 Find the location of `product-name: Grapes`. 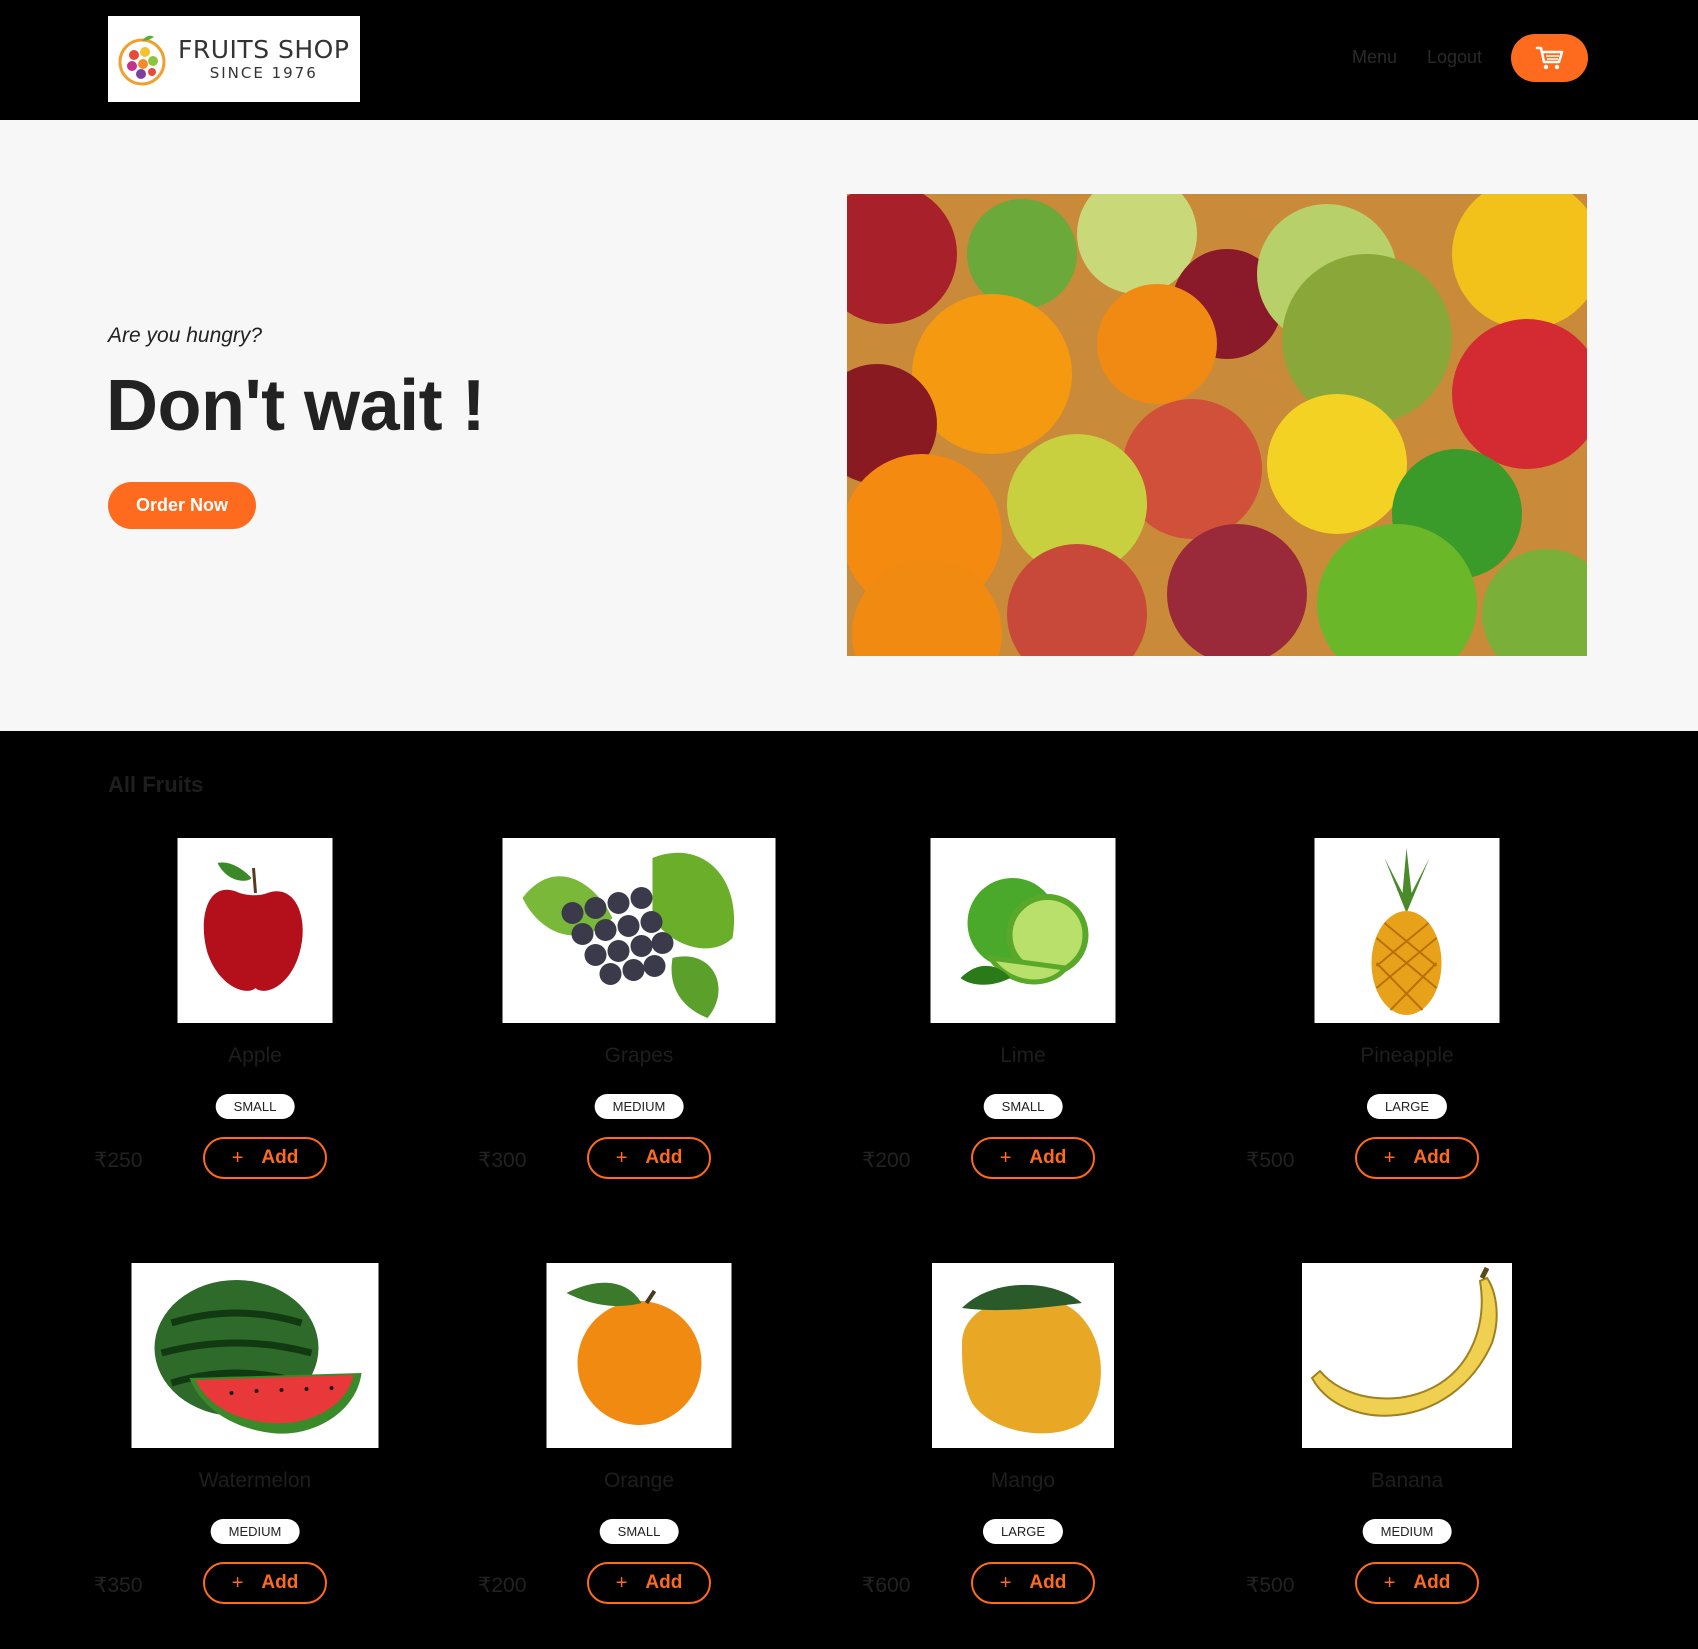

product-name: Grapes is located at coordinates (639, 1055).